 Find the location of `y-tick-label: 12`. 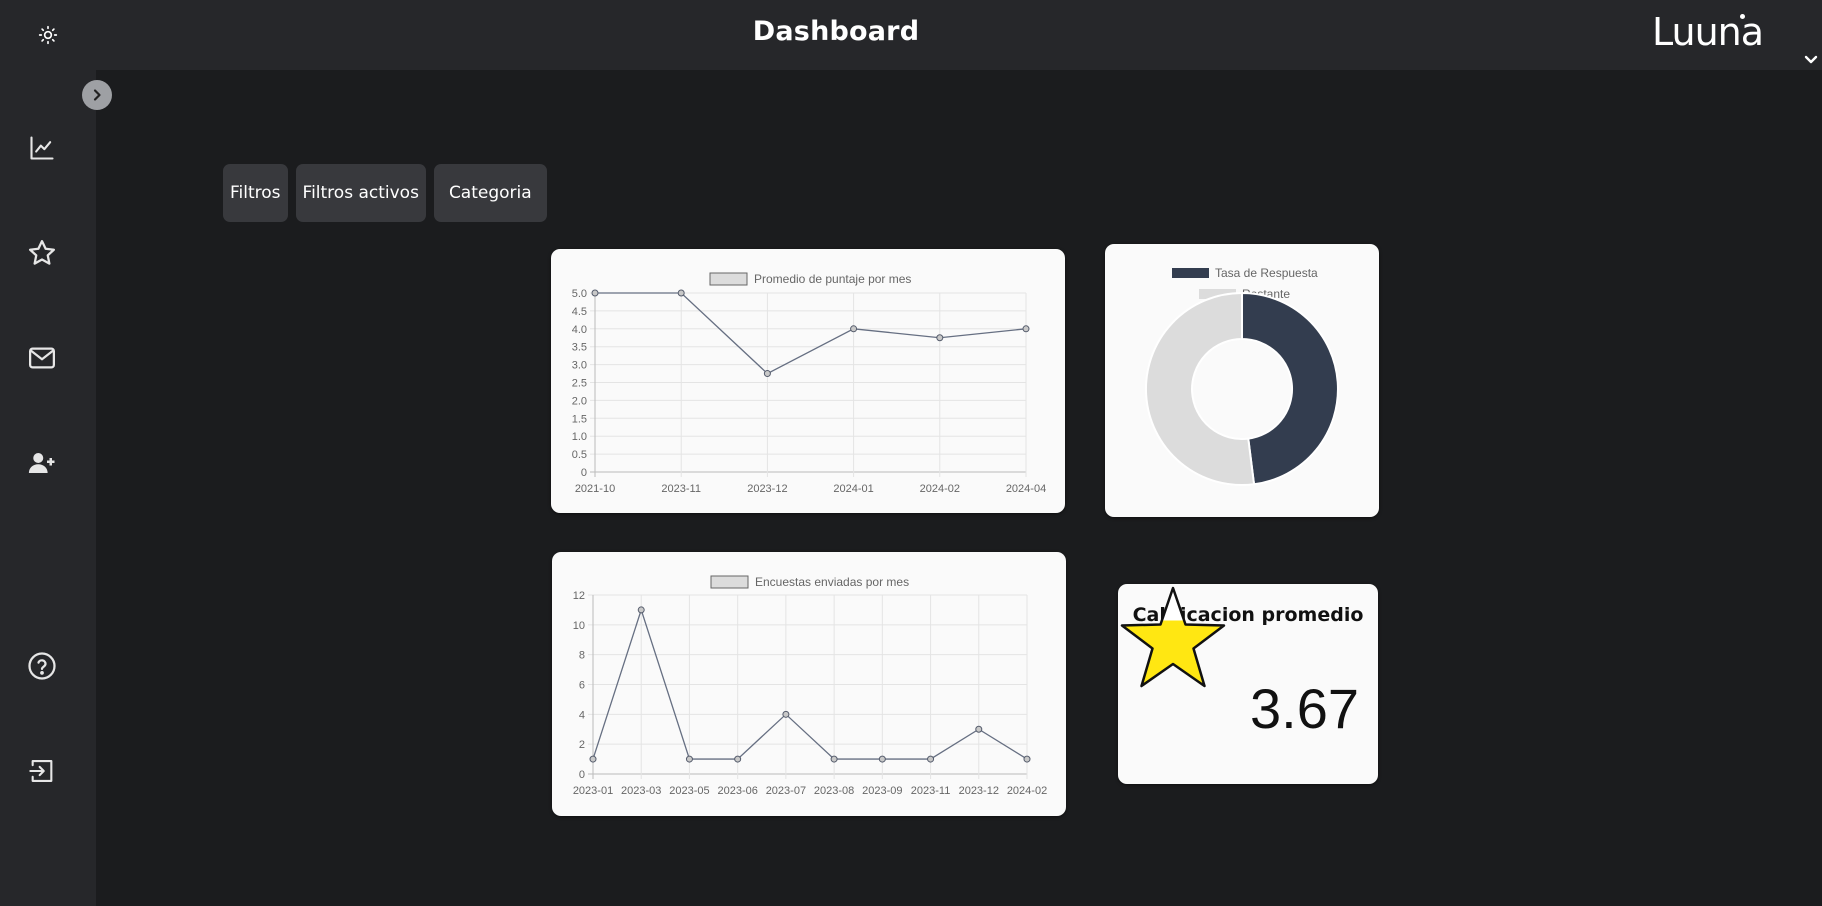

y-tick-label: 12 is located at coordinates (579, 596).